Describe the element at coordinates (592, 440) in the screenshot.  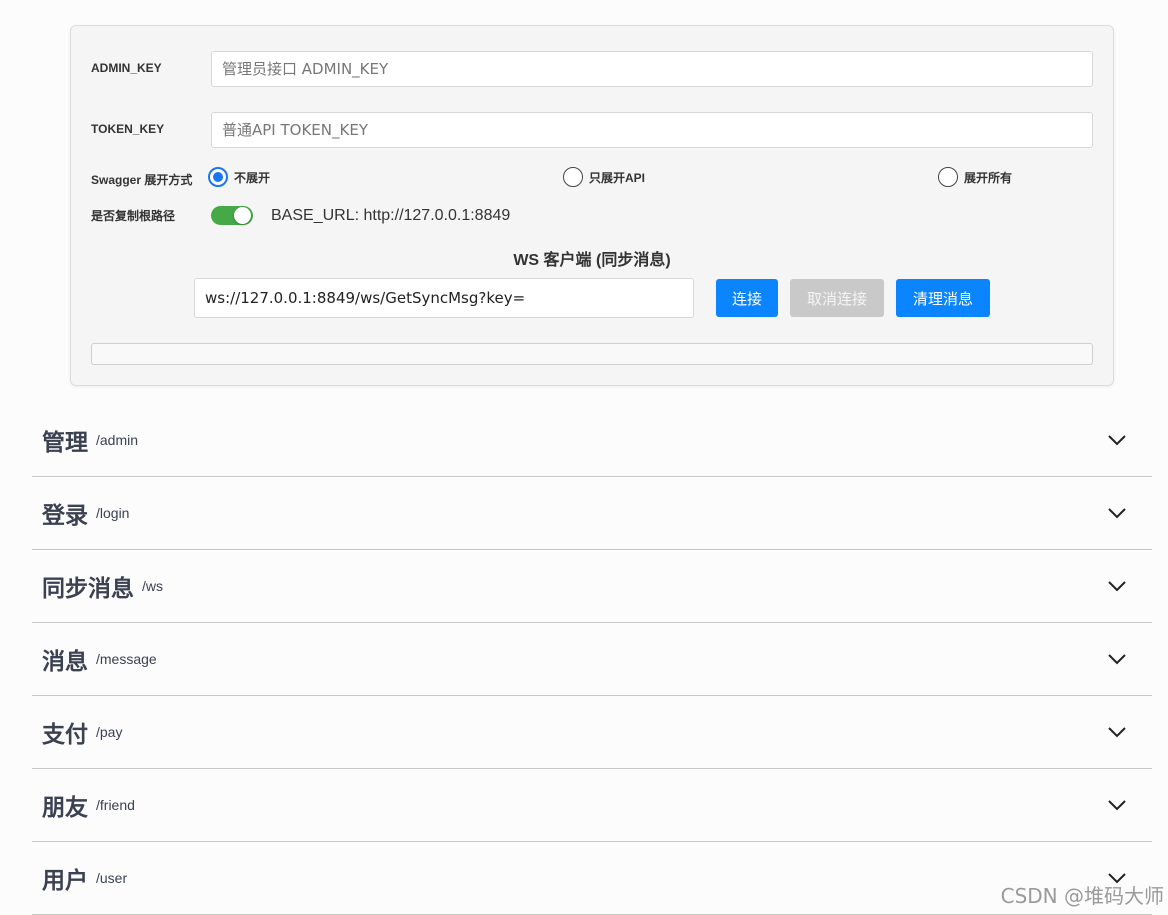
I see `section-admin: 管理 /admin` at that location.